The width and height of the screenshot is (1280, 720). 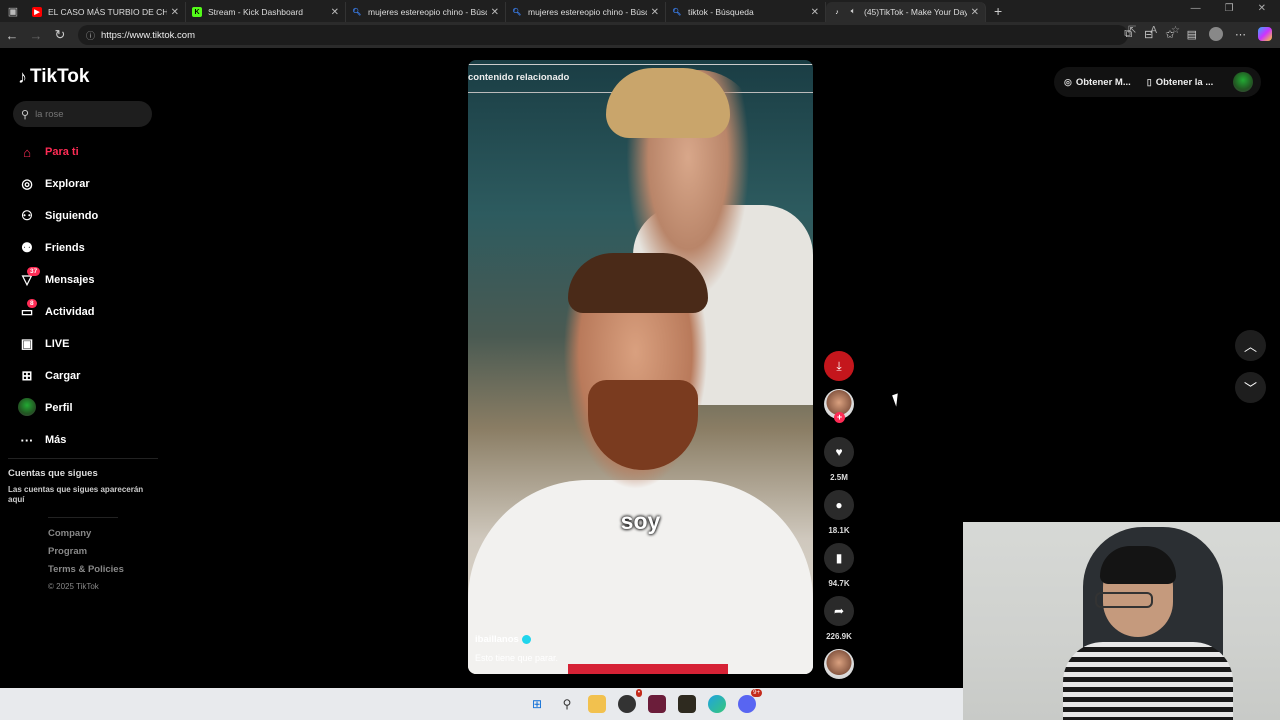 What do you see at coordinates (1262, 8) in the screenshot?
I see `close-window-button: ✕` at bounding box center [1262, 8].